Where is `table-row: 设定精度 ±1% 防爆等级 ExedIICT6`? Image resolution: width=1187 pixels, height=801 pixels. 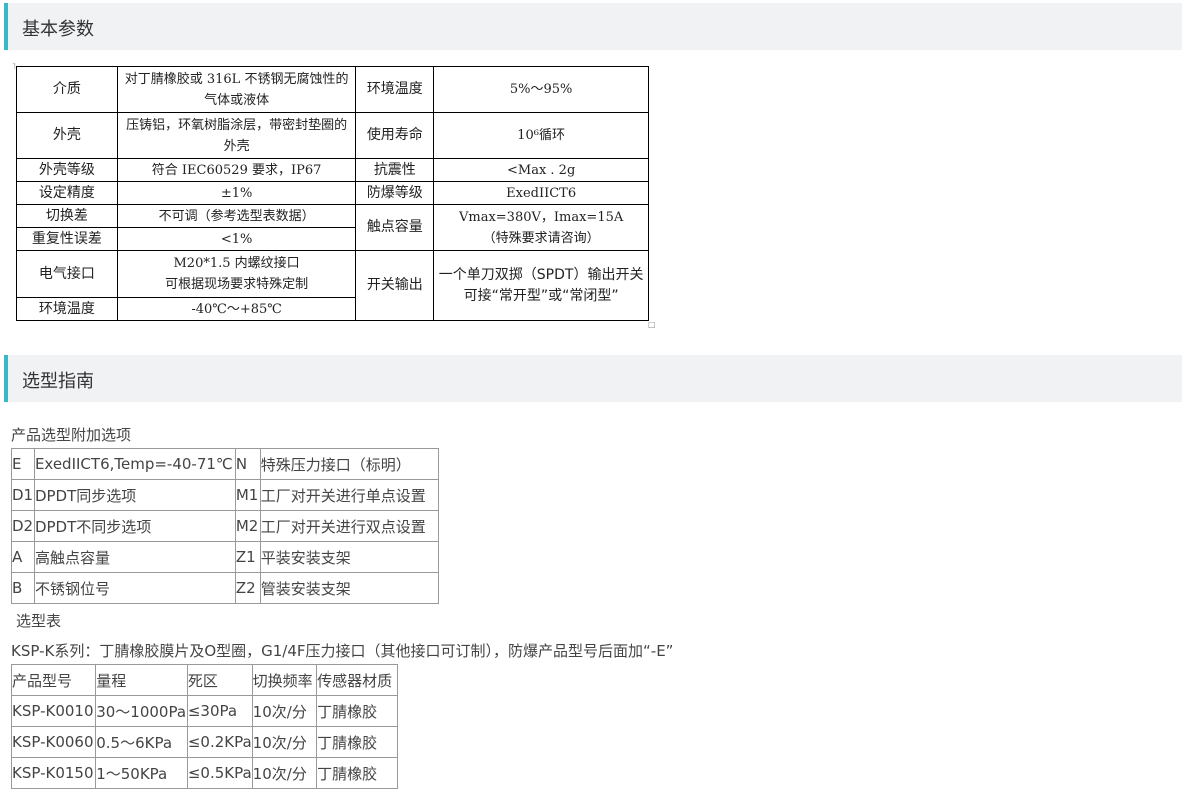
table-row: 设定精度 ±1% 防爆等级 ExedIICT6 is located at coordinates (332, 193).